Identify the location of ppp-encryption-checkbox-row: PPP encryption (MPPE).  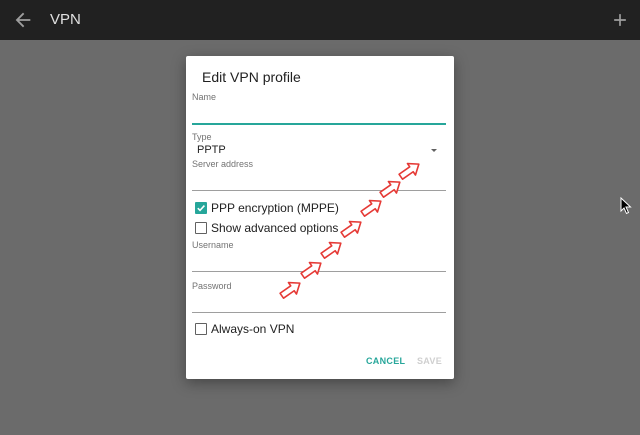
(267, 208).